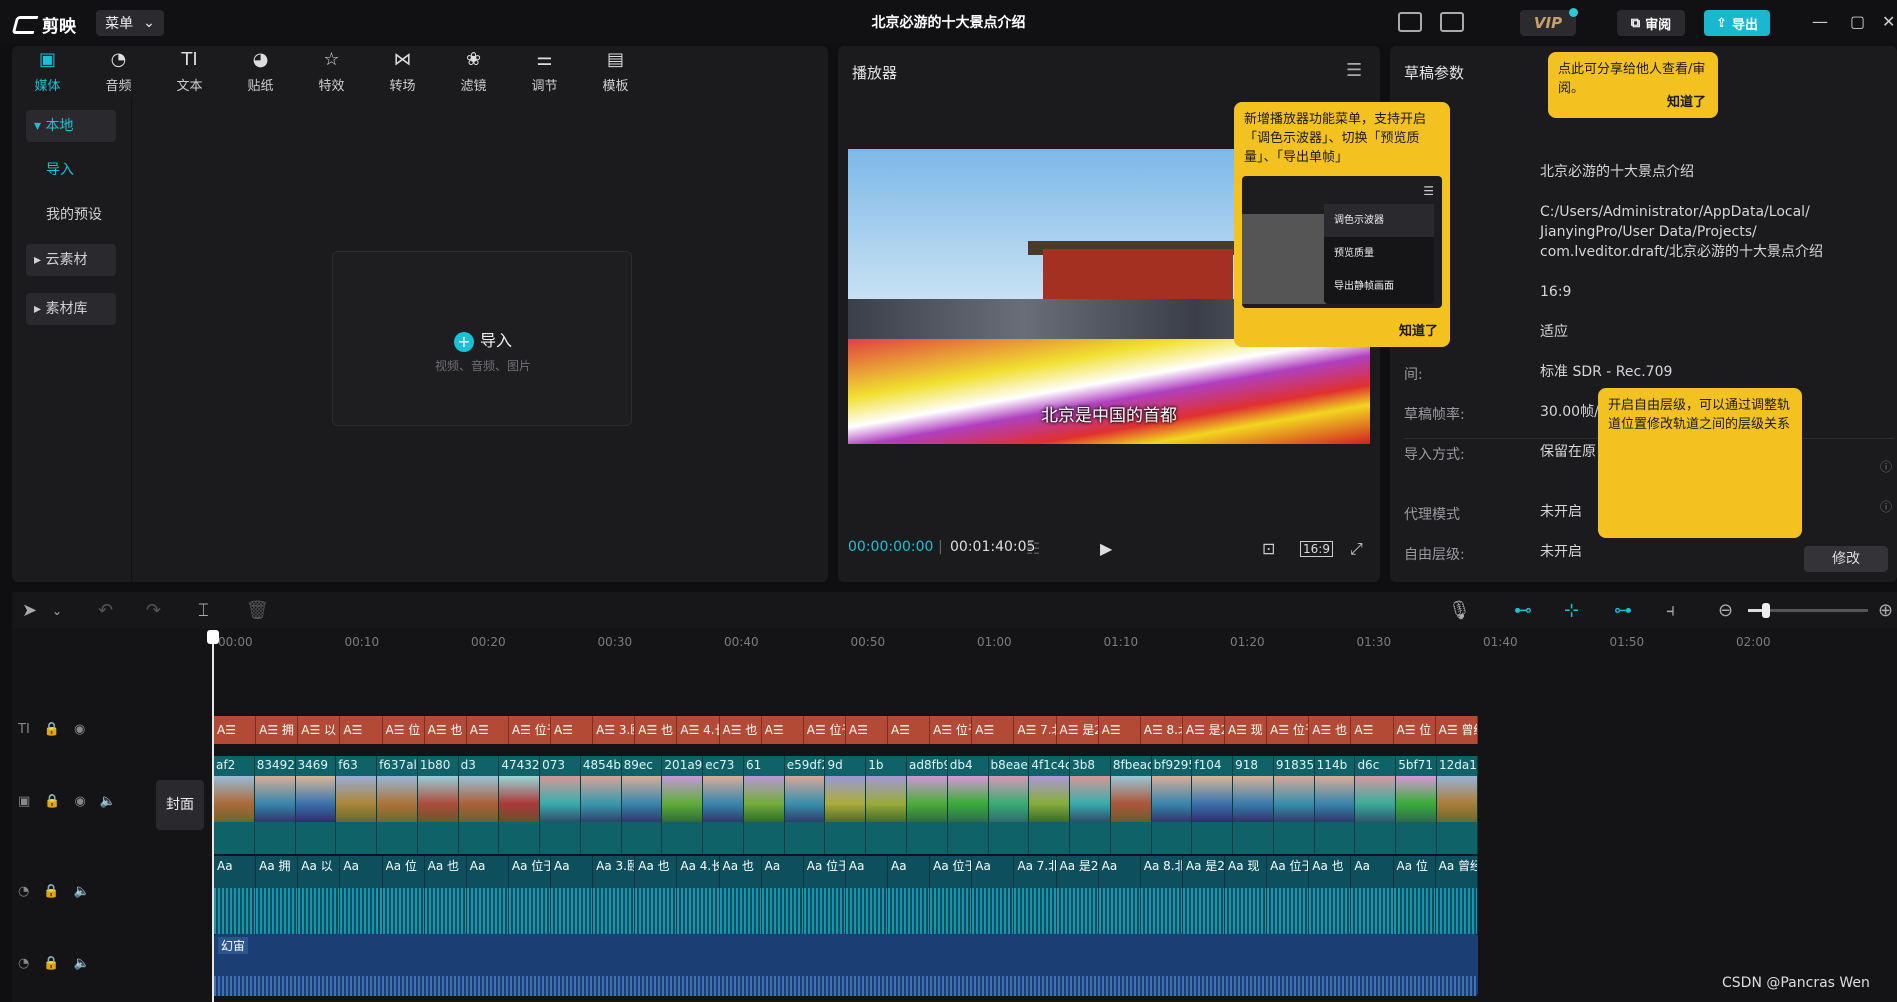  What do you see at coordinates (331, 72) in the screenshot?
I see `tab-media-tool: ☆ 特效` at bounding box center [331, 72].